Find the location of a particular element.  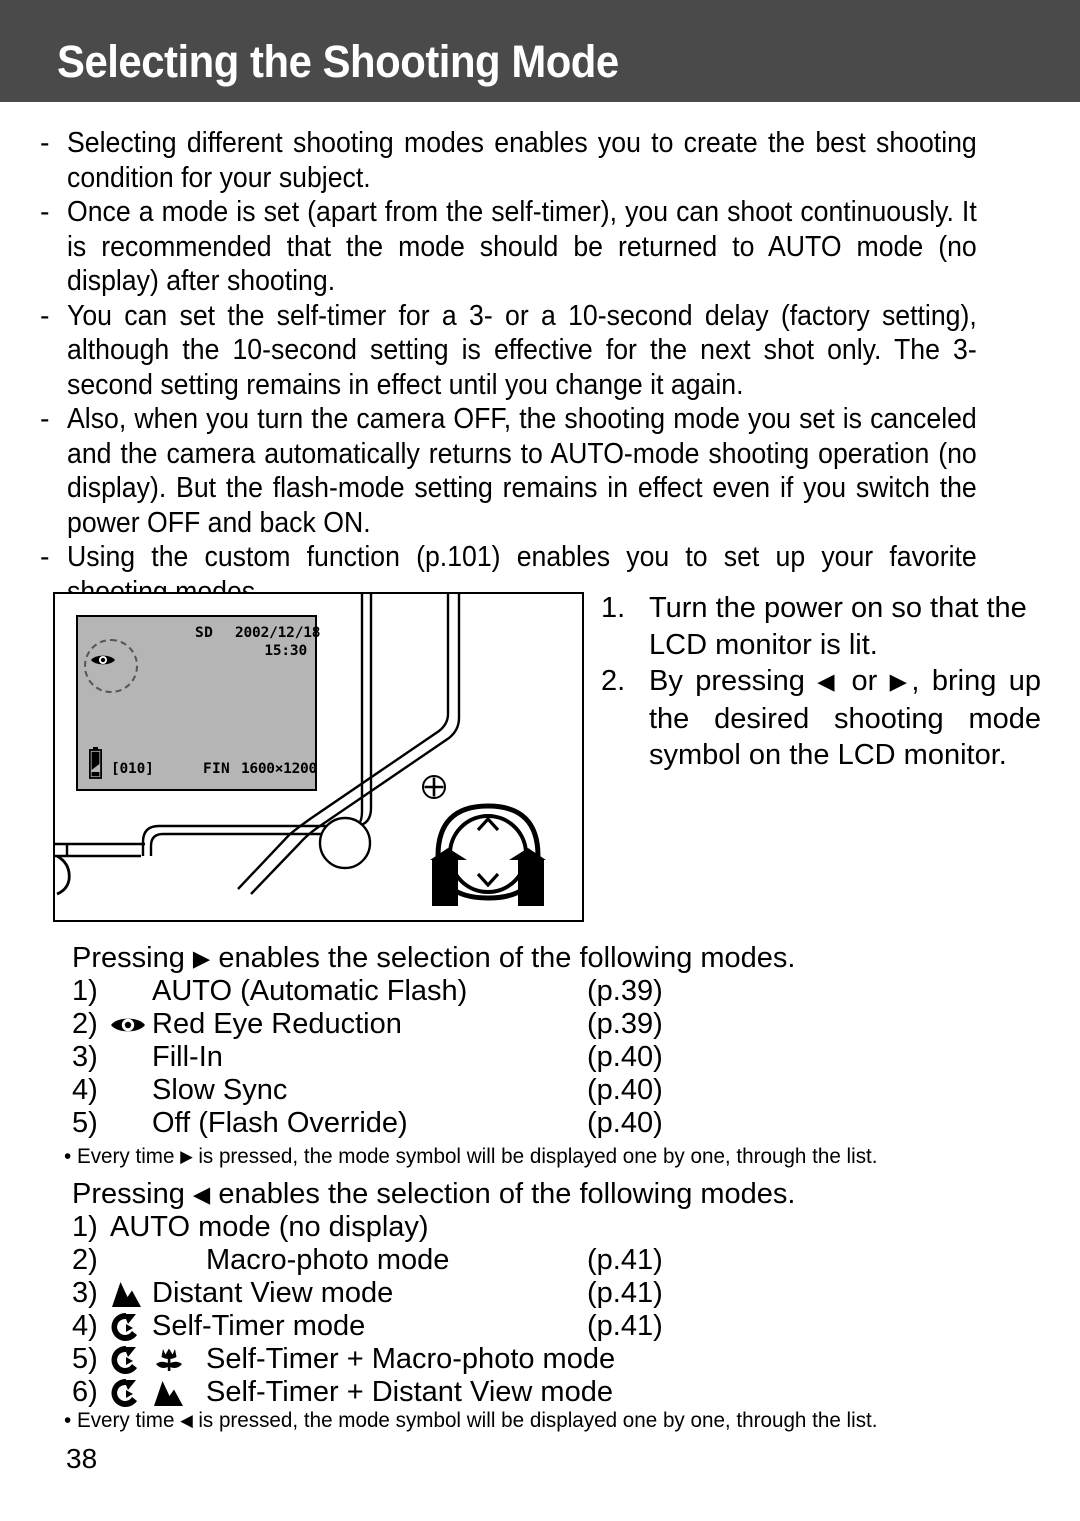

mode-label: Red Eye Reduction is located at coordinates (277, 1024).